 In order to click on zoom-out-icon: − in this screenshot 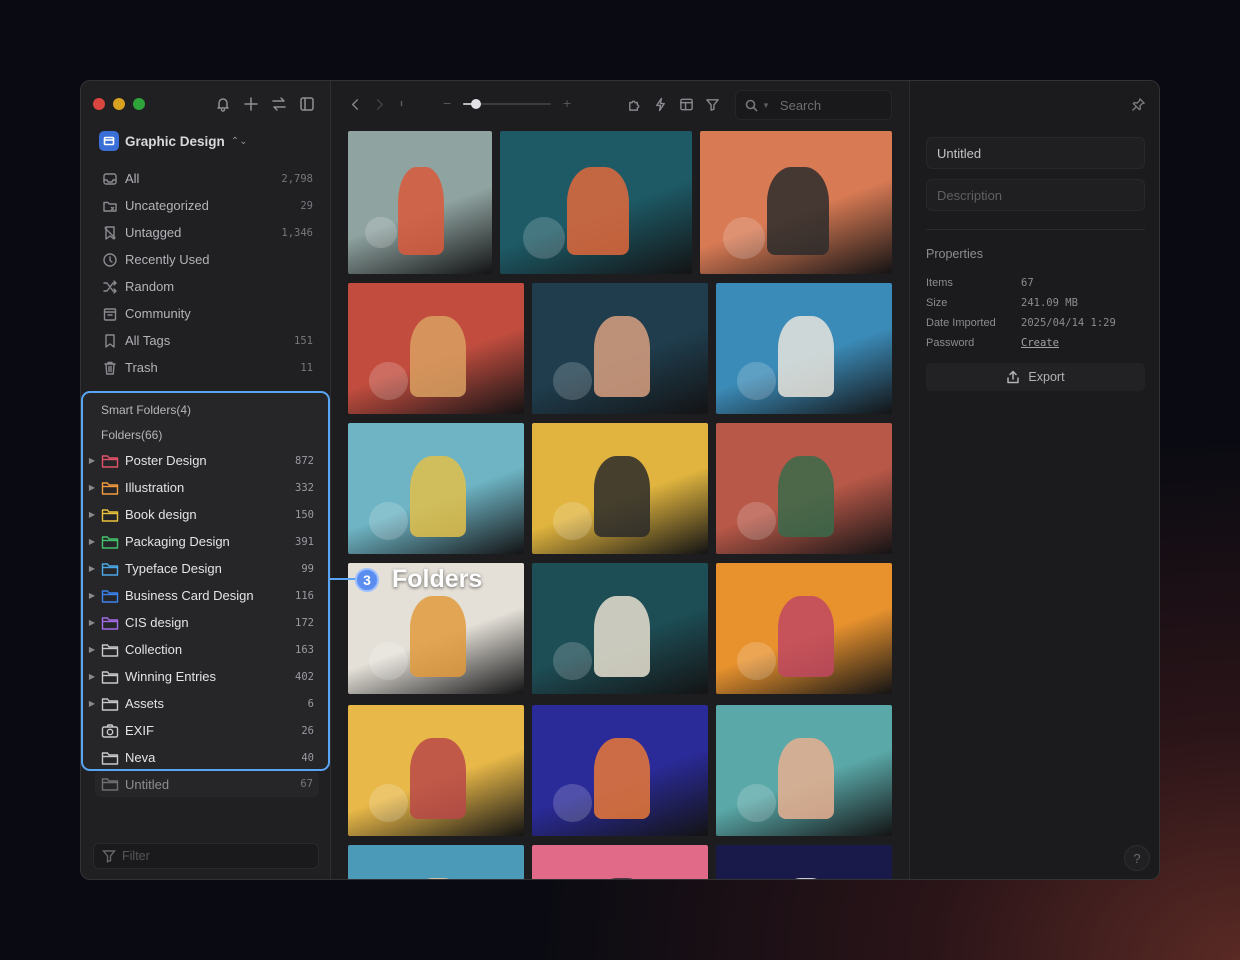, I will do `click(447, 103)`.